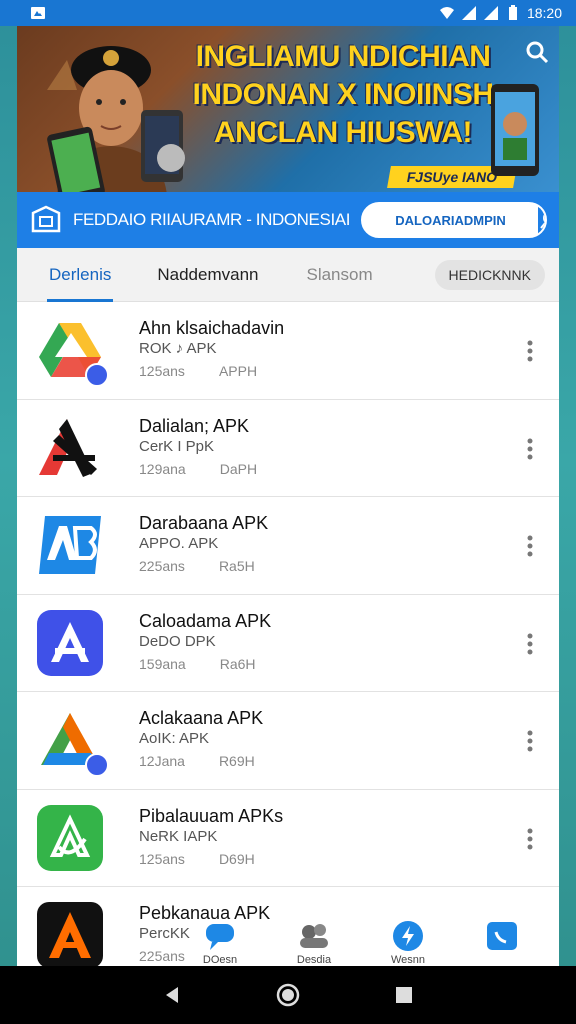  Describe the element at coordinates (162, 566) in the screenshot. I see `app-count: 225ans` at that location.